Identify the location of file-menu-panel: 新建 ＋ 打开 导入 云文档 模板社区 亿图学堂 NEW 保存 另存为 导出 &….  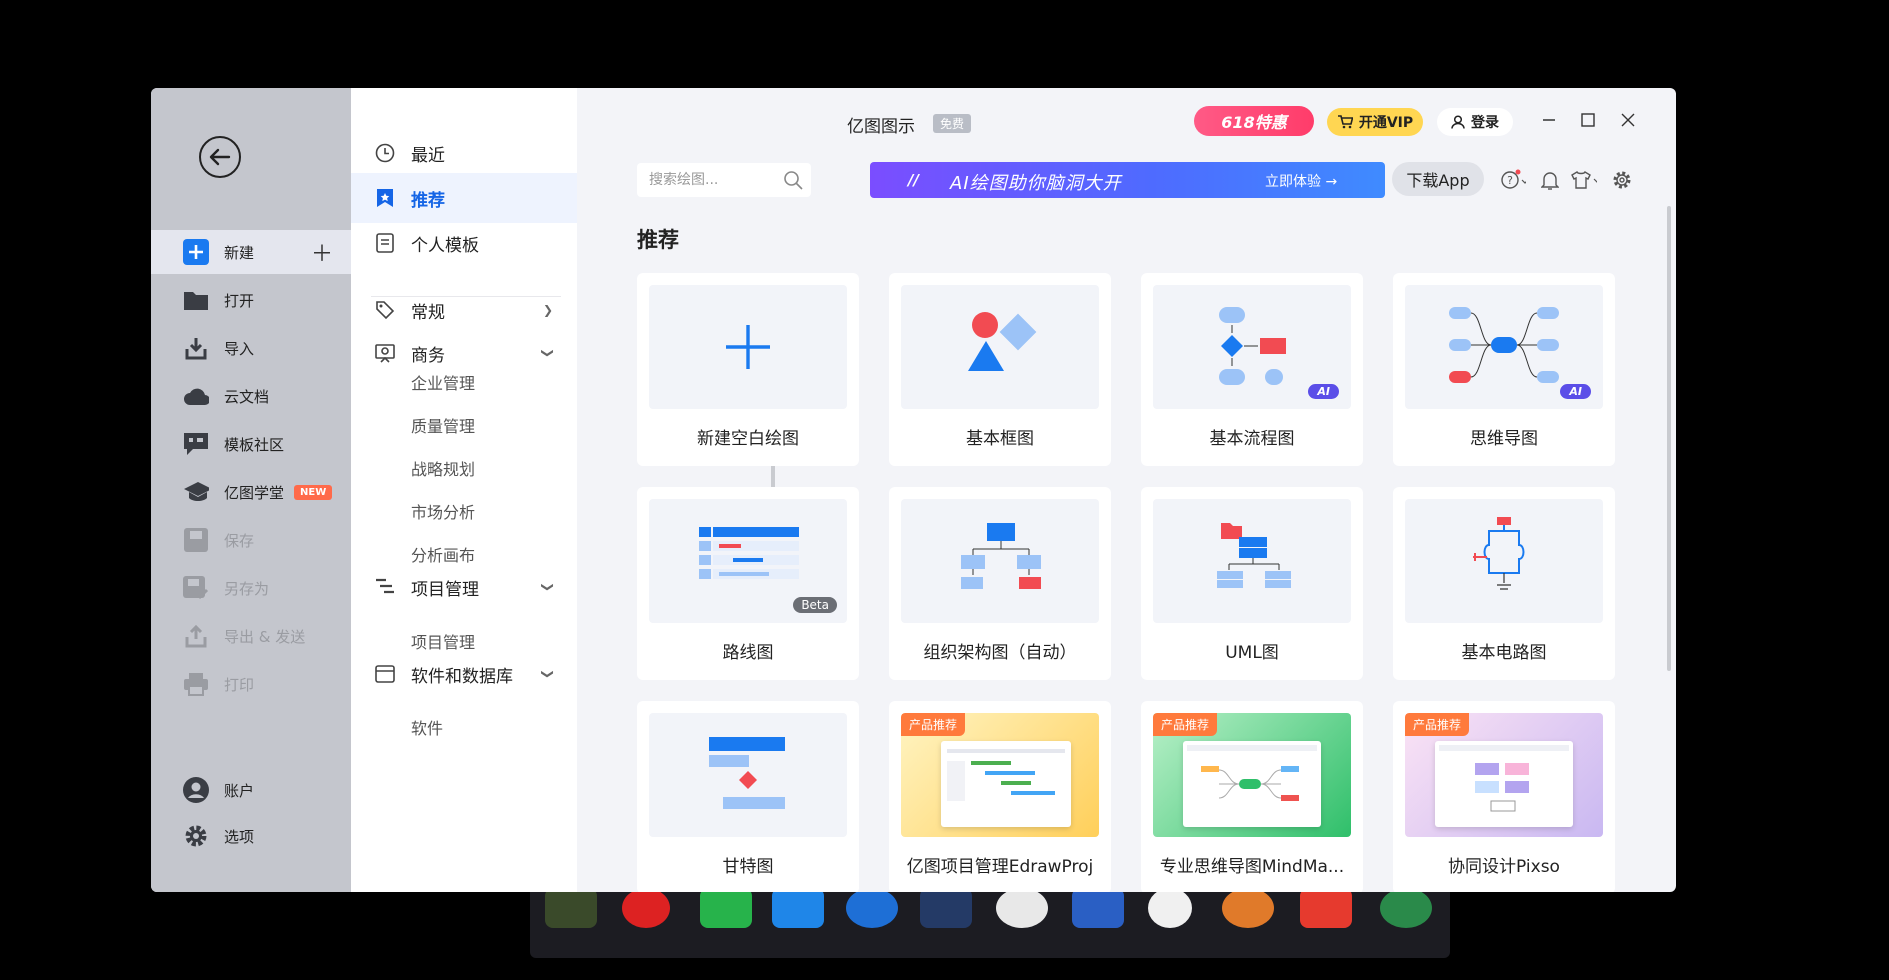
(251, 490).